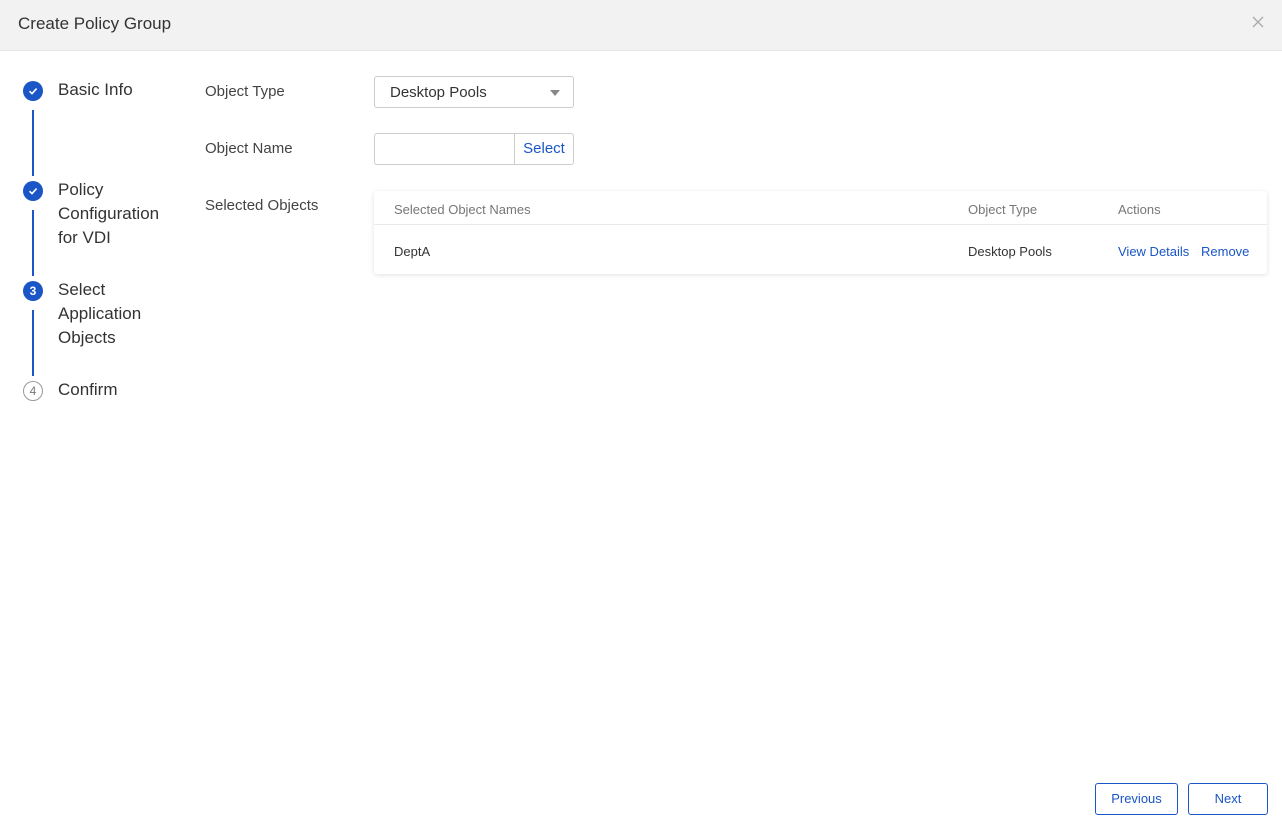  What do you see at coordinates (438, 92) in the screenshot?
I see `object-type-value: Desktop Pools` at bounding box center [438, 92].